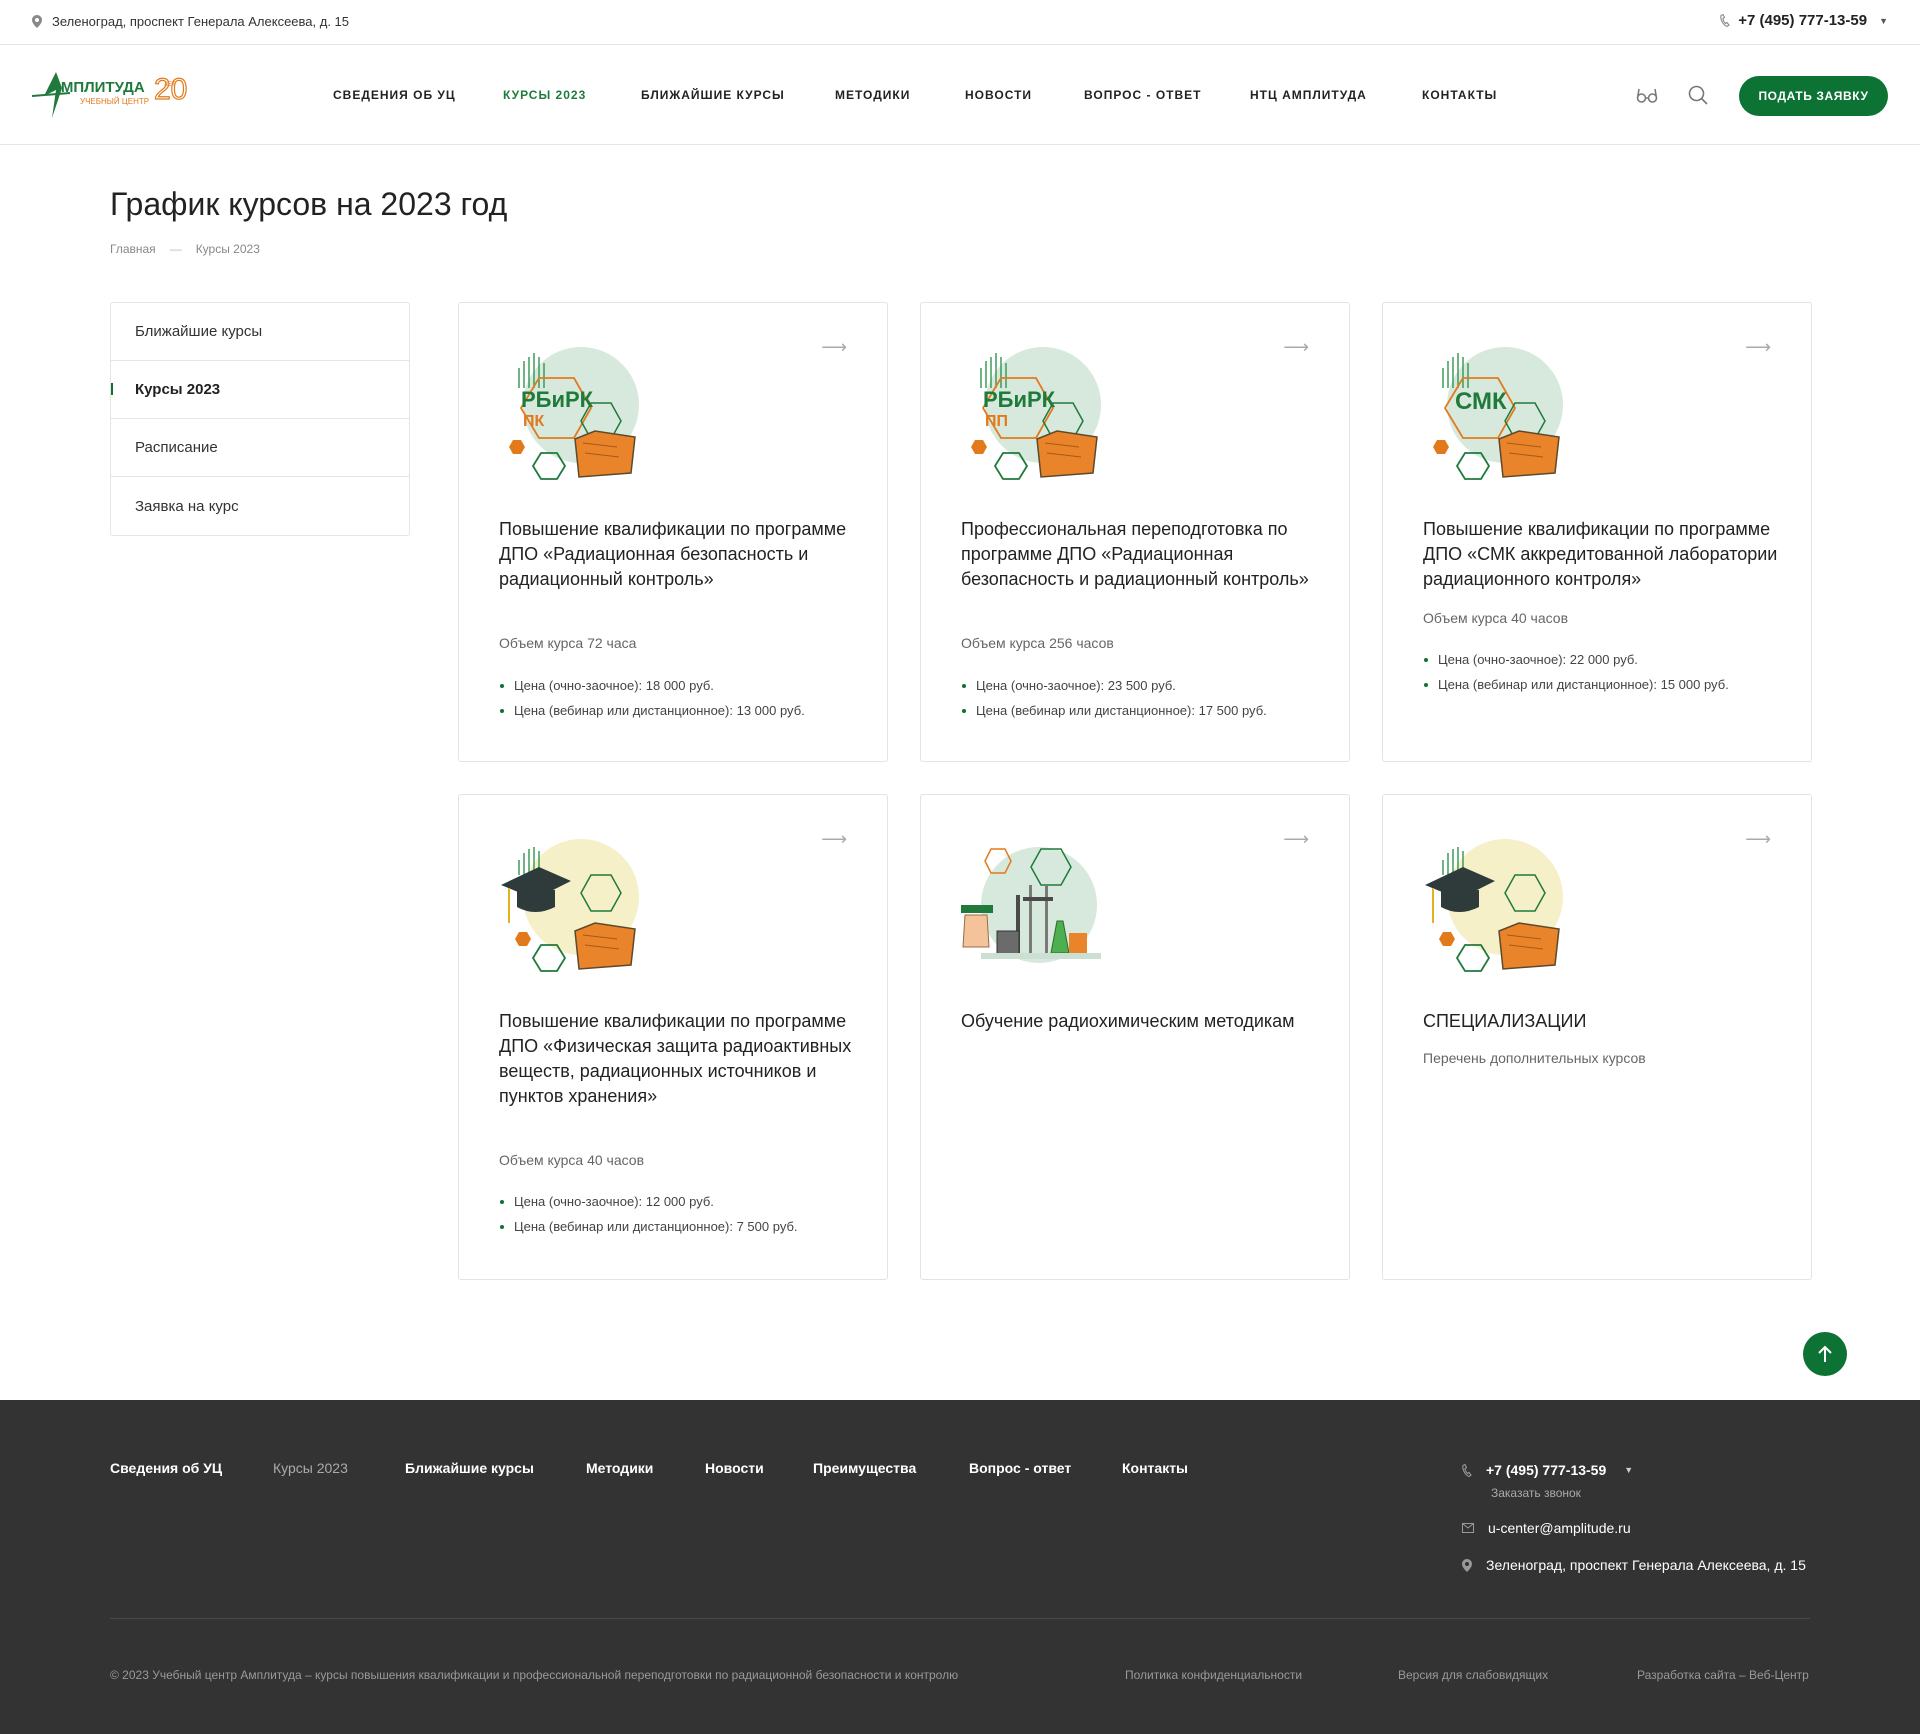 The height and width of the screenshot is (1734, 1920). What do you see at coordinates (227, 249) in the screenshot?
I see `breadcrumb-current: Курсы 2023` at bounding box center [227, 249].